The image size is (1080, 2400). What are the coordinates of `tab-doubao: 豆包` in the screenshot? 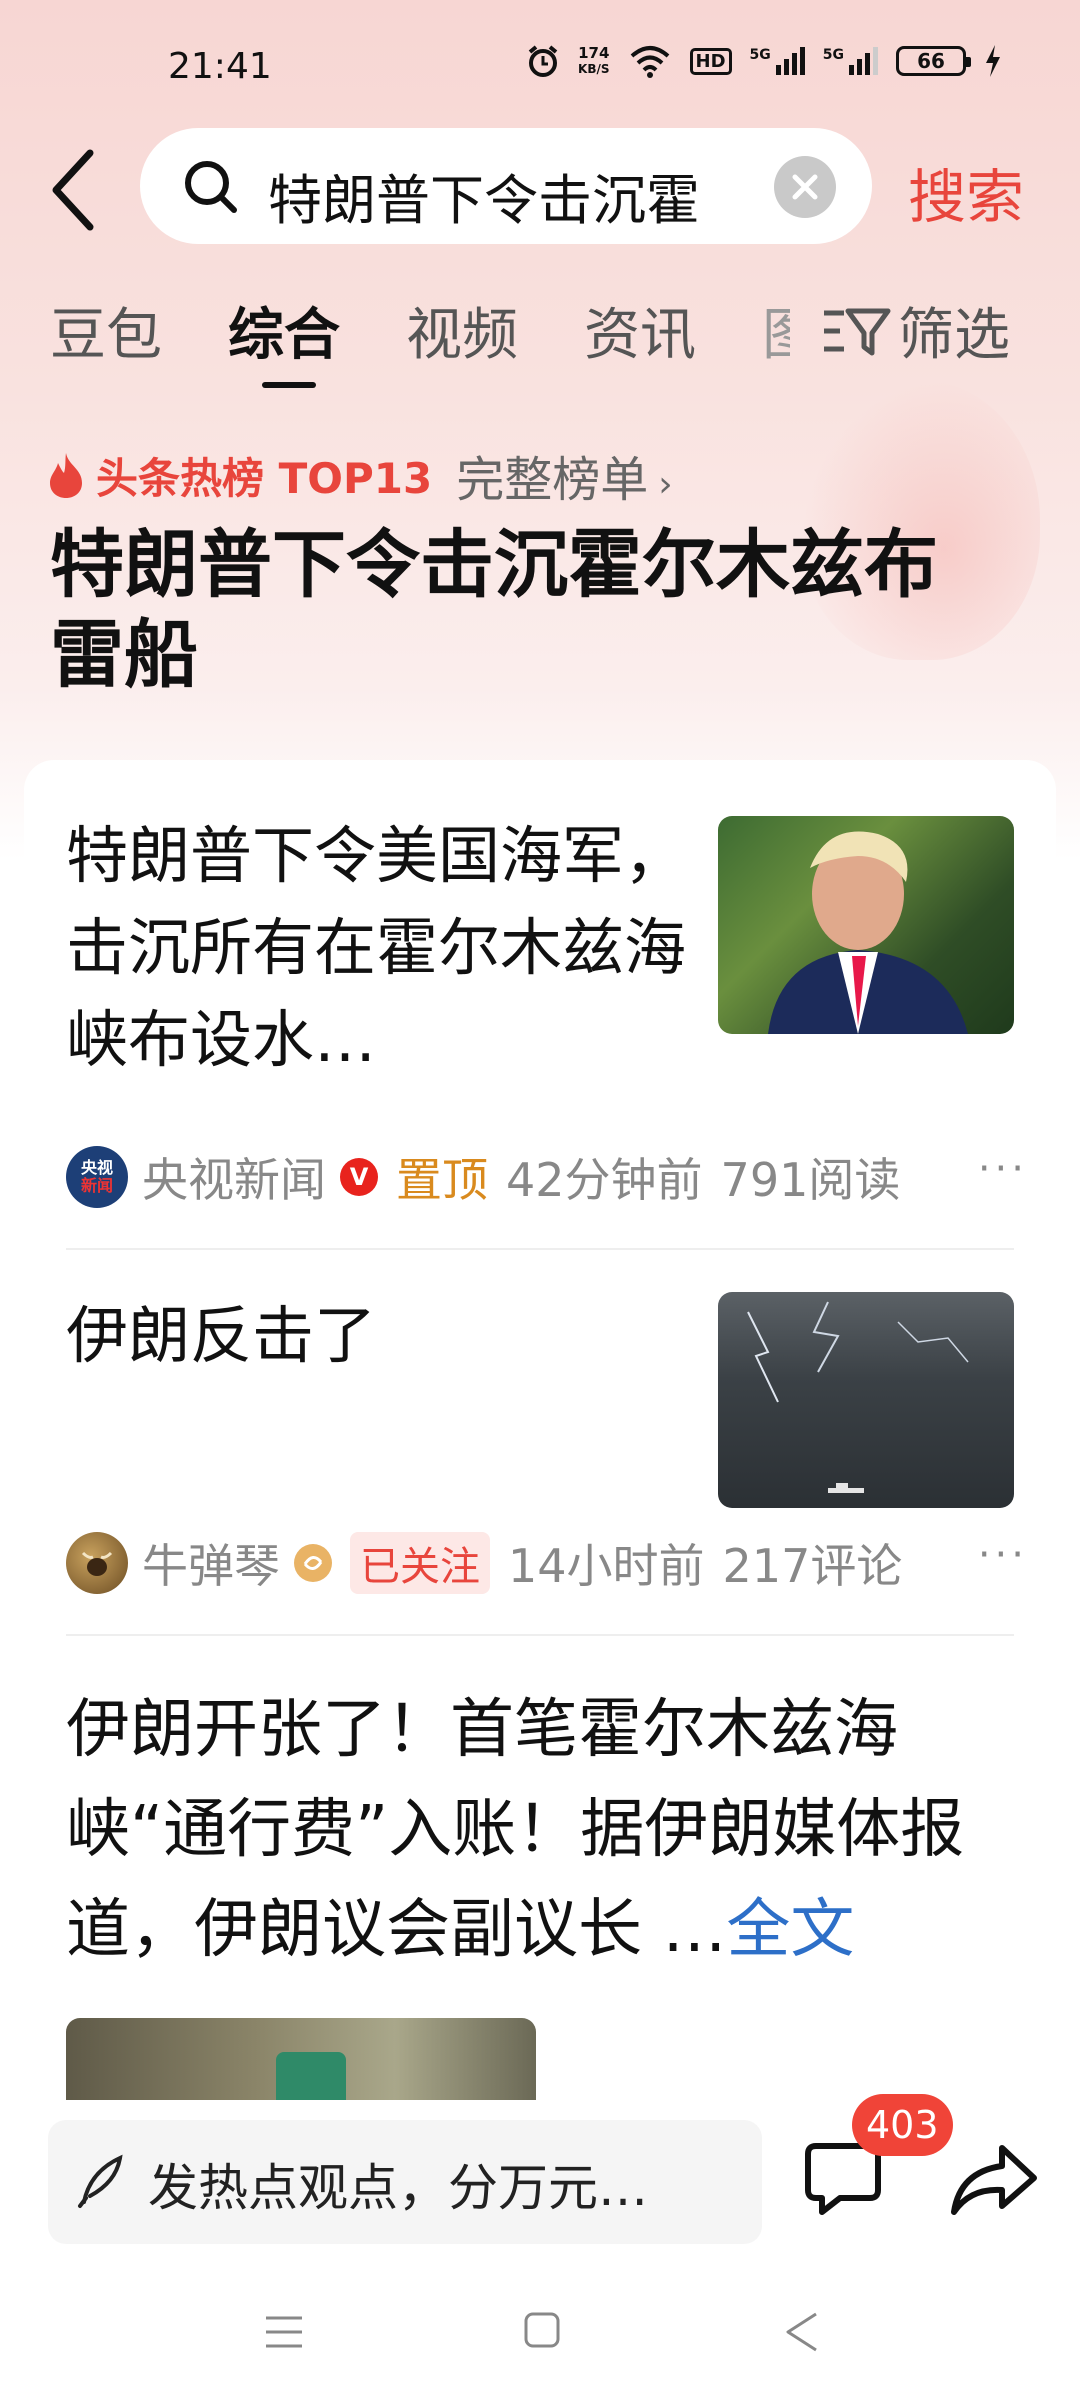 It's located at (106, 330).